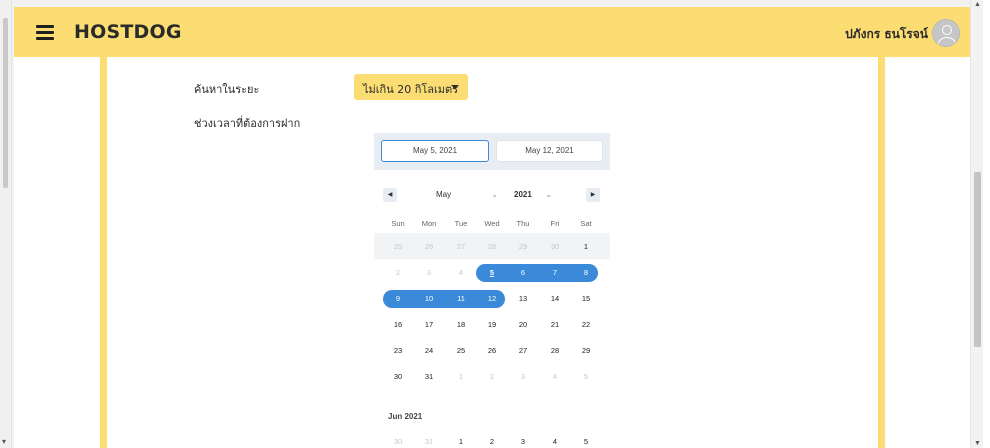 Image resolution: width=990 pixels, height=448 pixels. Describe the element at coordinates (461, 325) in the screenshot. I see `calendar-day: 18` at that location.